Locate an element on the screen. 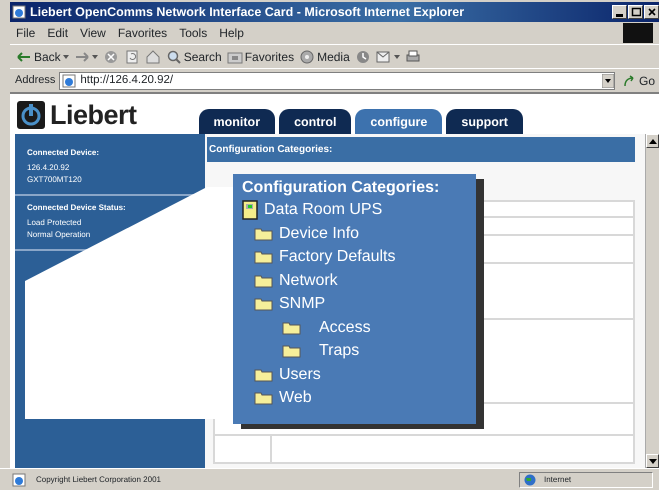 This screenshot has width=659, height=490. nav-tab: control is located at coordinates (315, 121).